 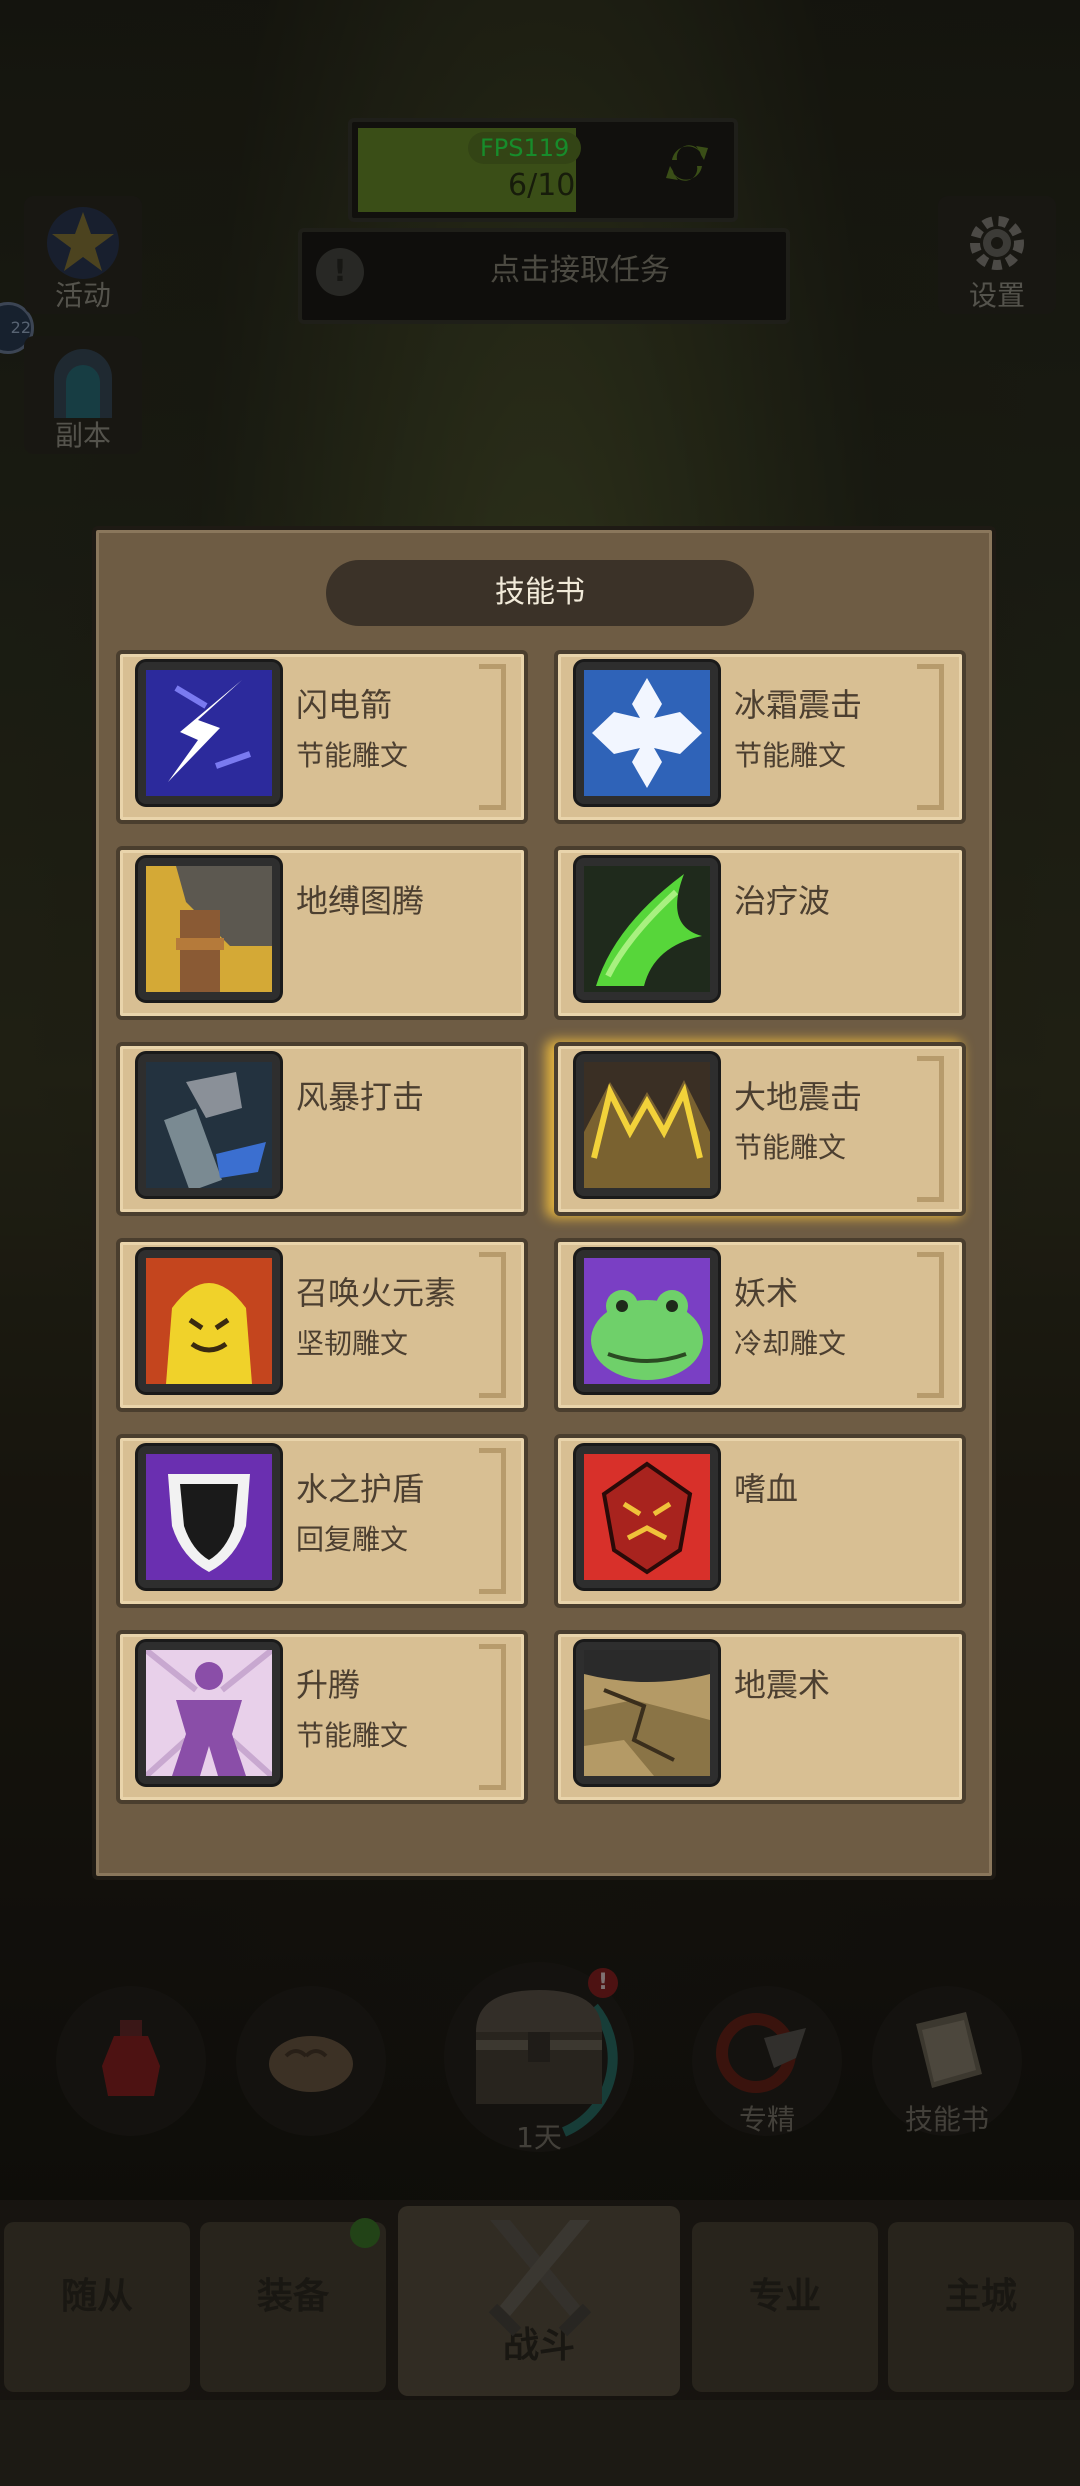 What do you see at coordinates (322, 1717) in the screenshot?
I see `skill-card: 升腾 节能雕文` at bounding box center [322, 1717].